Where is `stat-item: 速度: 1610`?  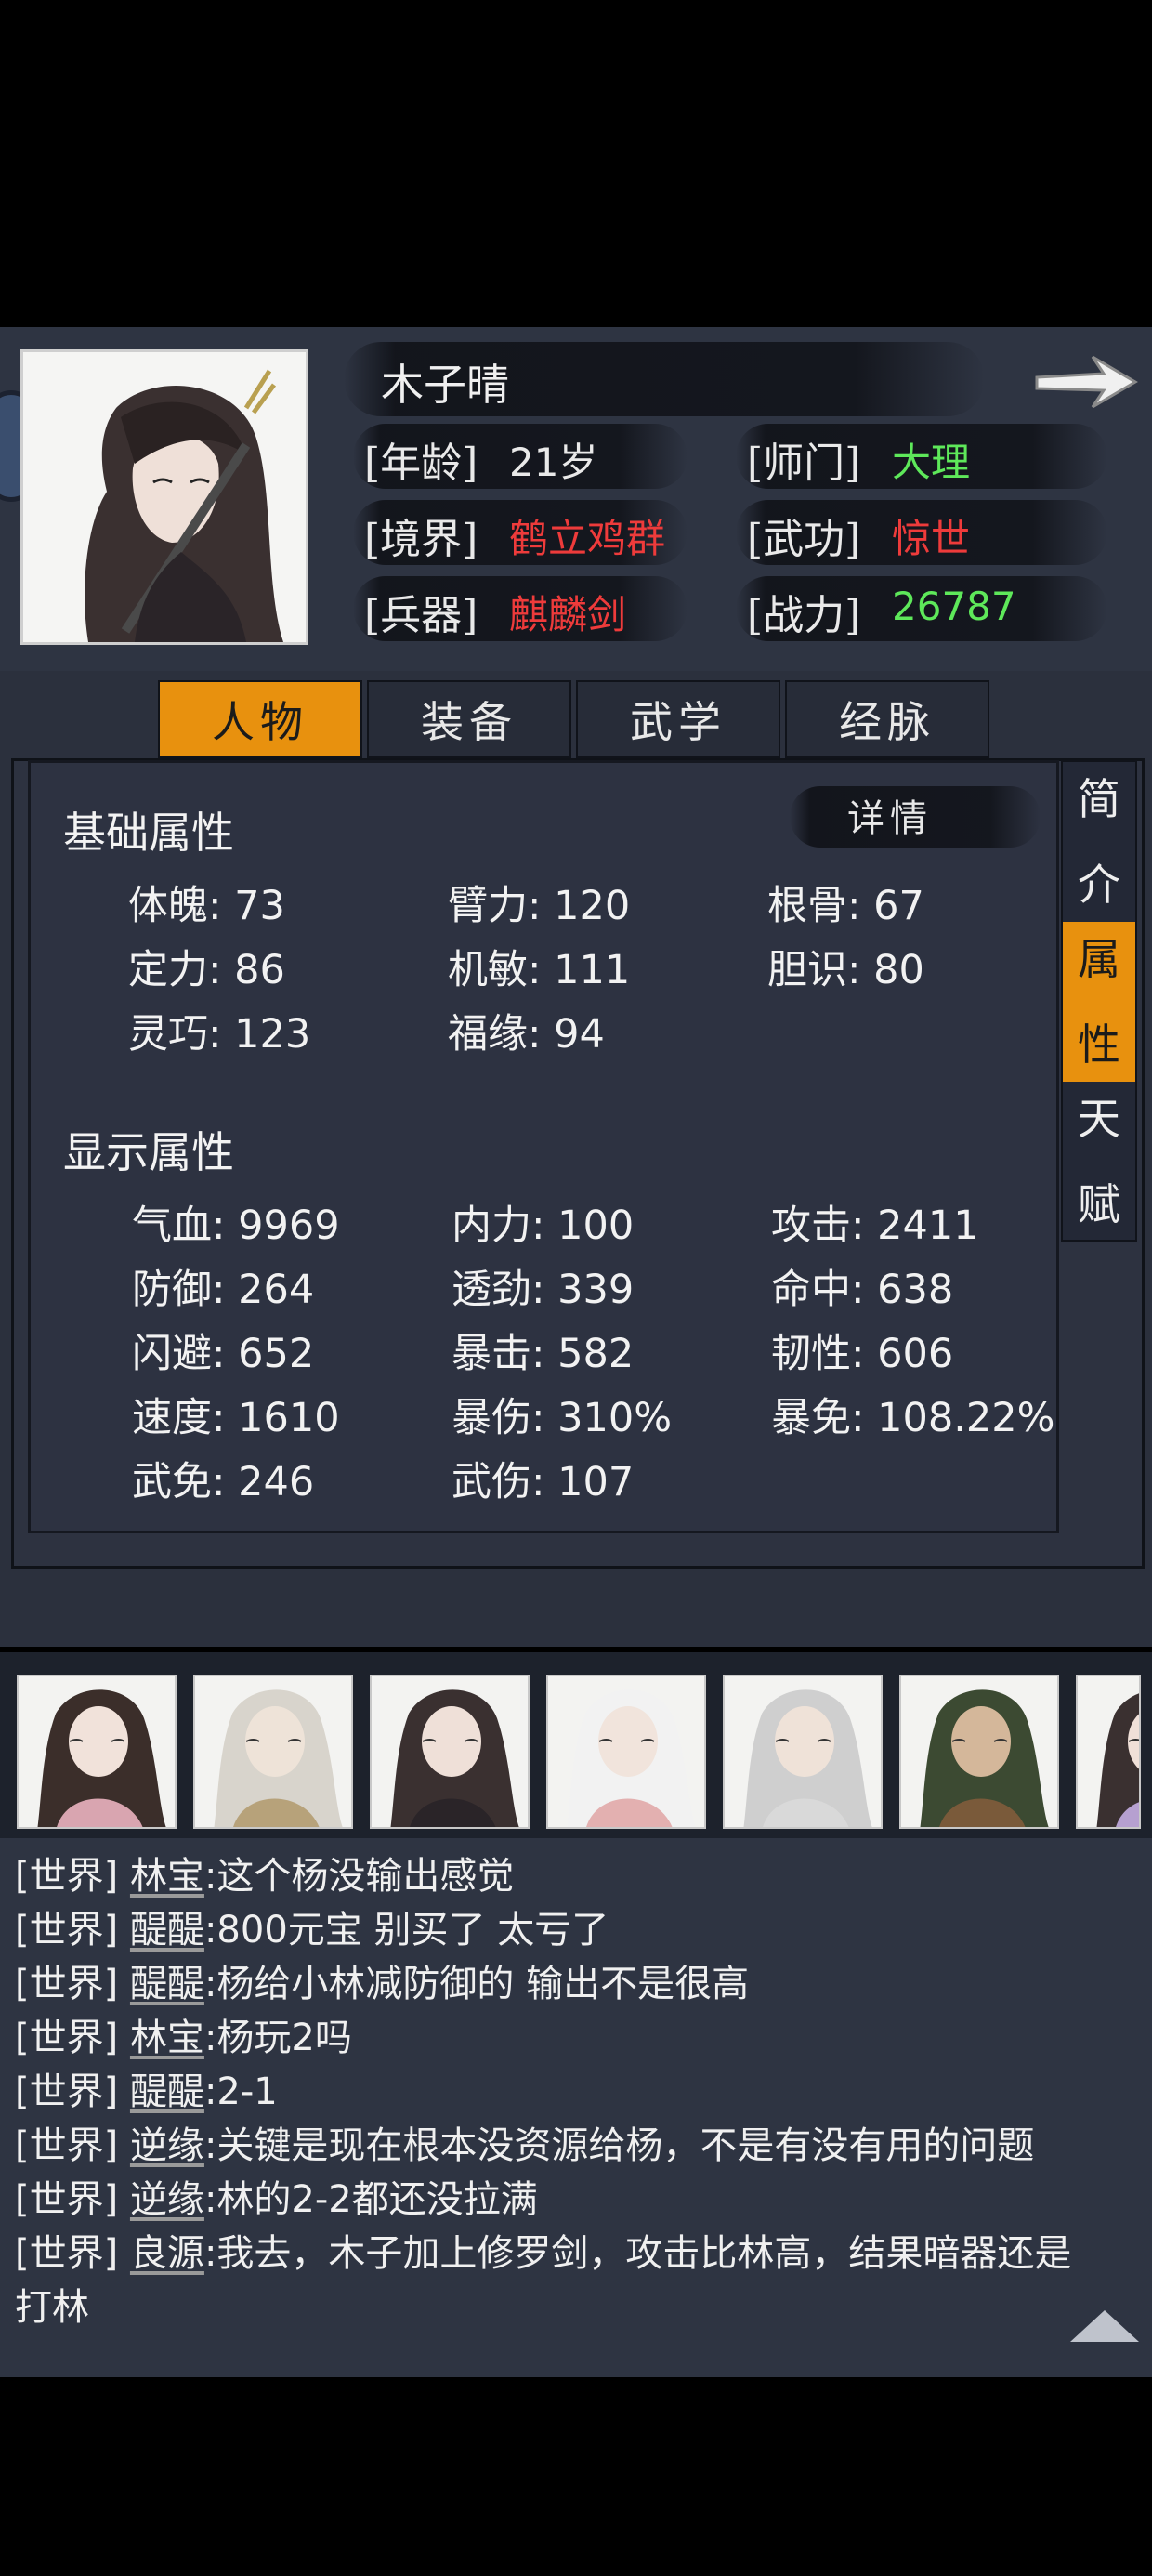
stat-item: 速度: 1610 is located at coordinates (236, 1418).